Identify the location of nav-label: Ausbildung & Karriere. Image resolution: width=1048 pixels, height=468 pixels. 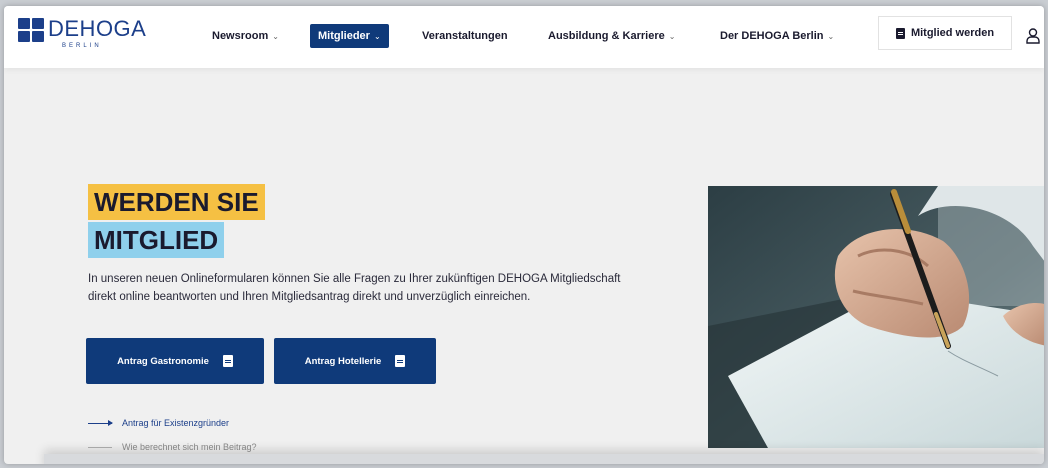
(606, 36).